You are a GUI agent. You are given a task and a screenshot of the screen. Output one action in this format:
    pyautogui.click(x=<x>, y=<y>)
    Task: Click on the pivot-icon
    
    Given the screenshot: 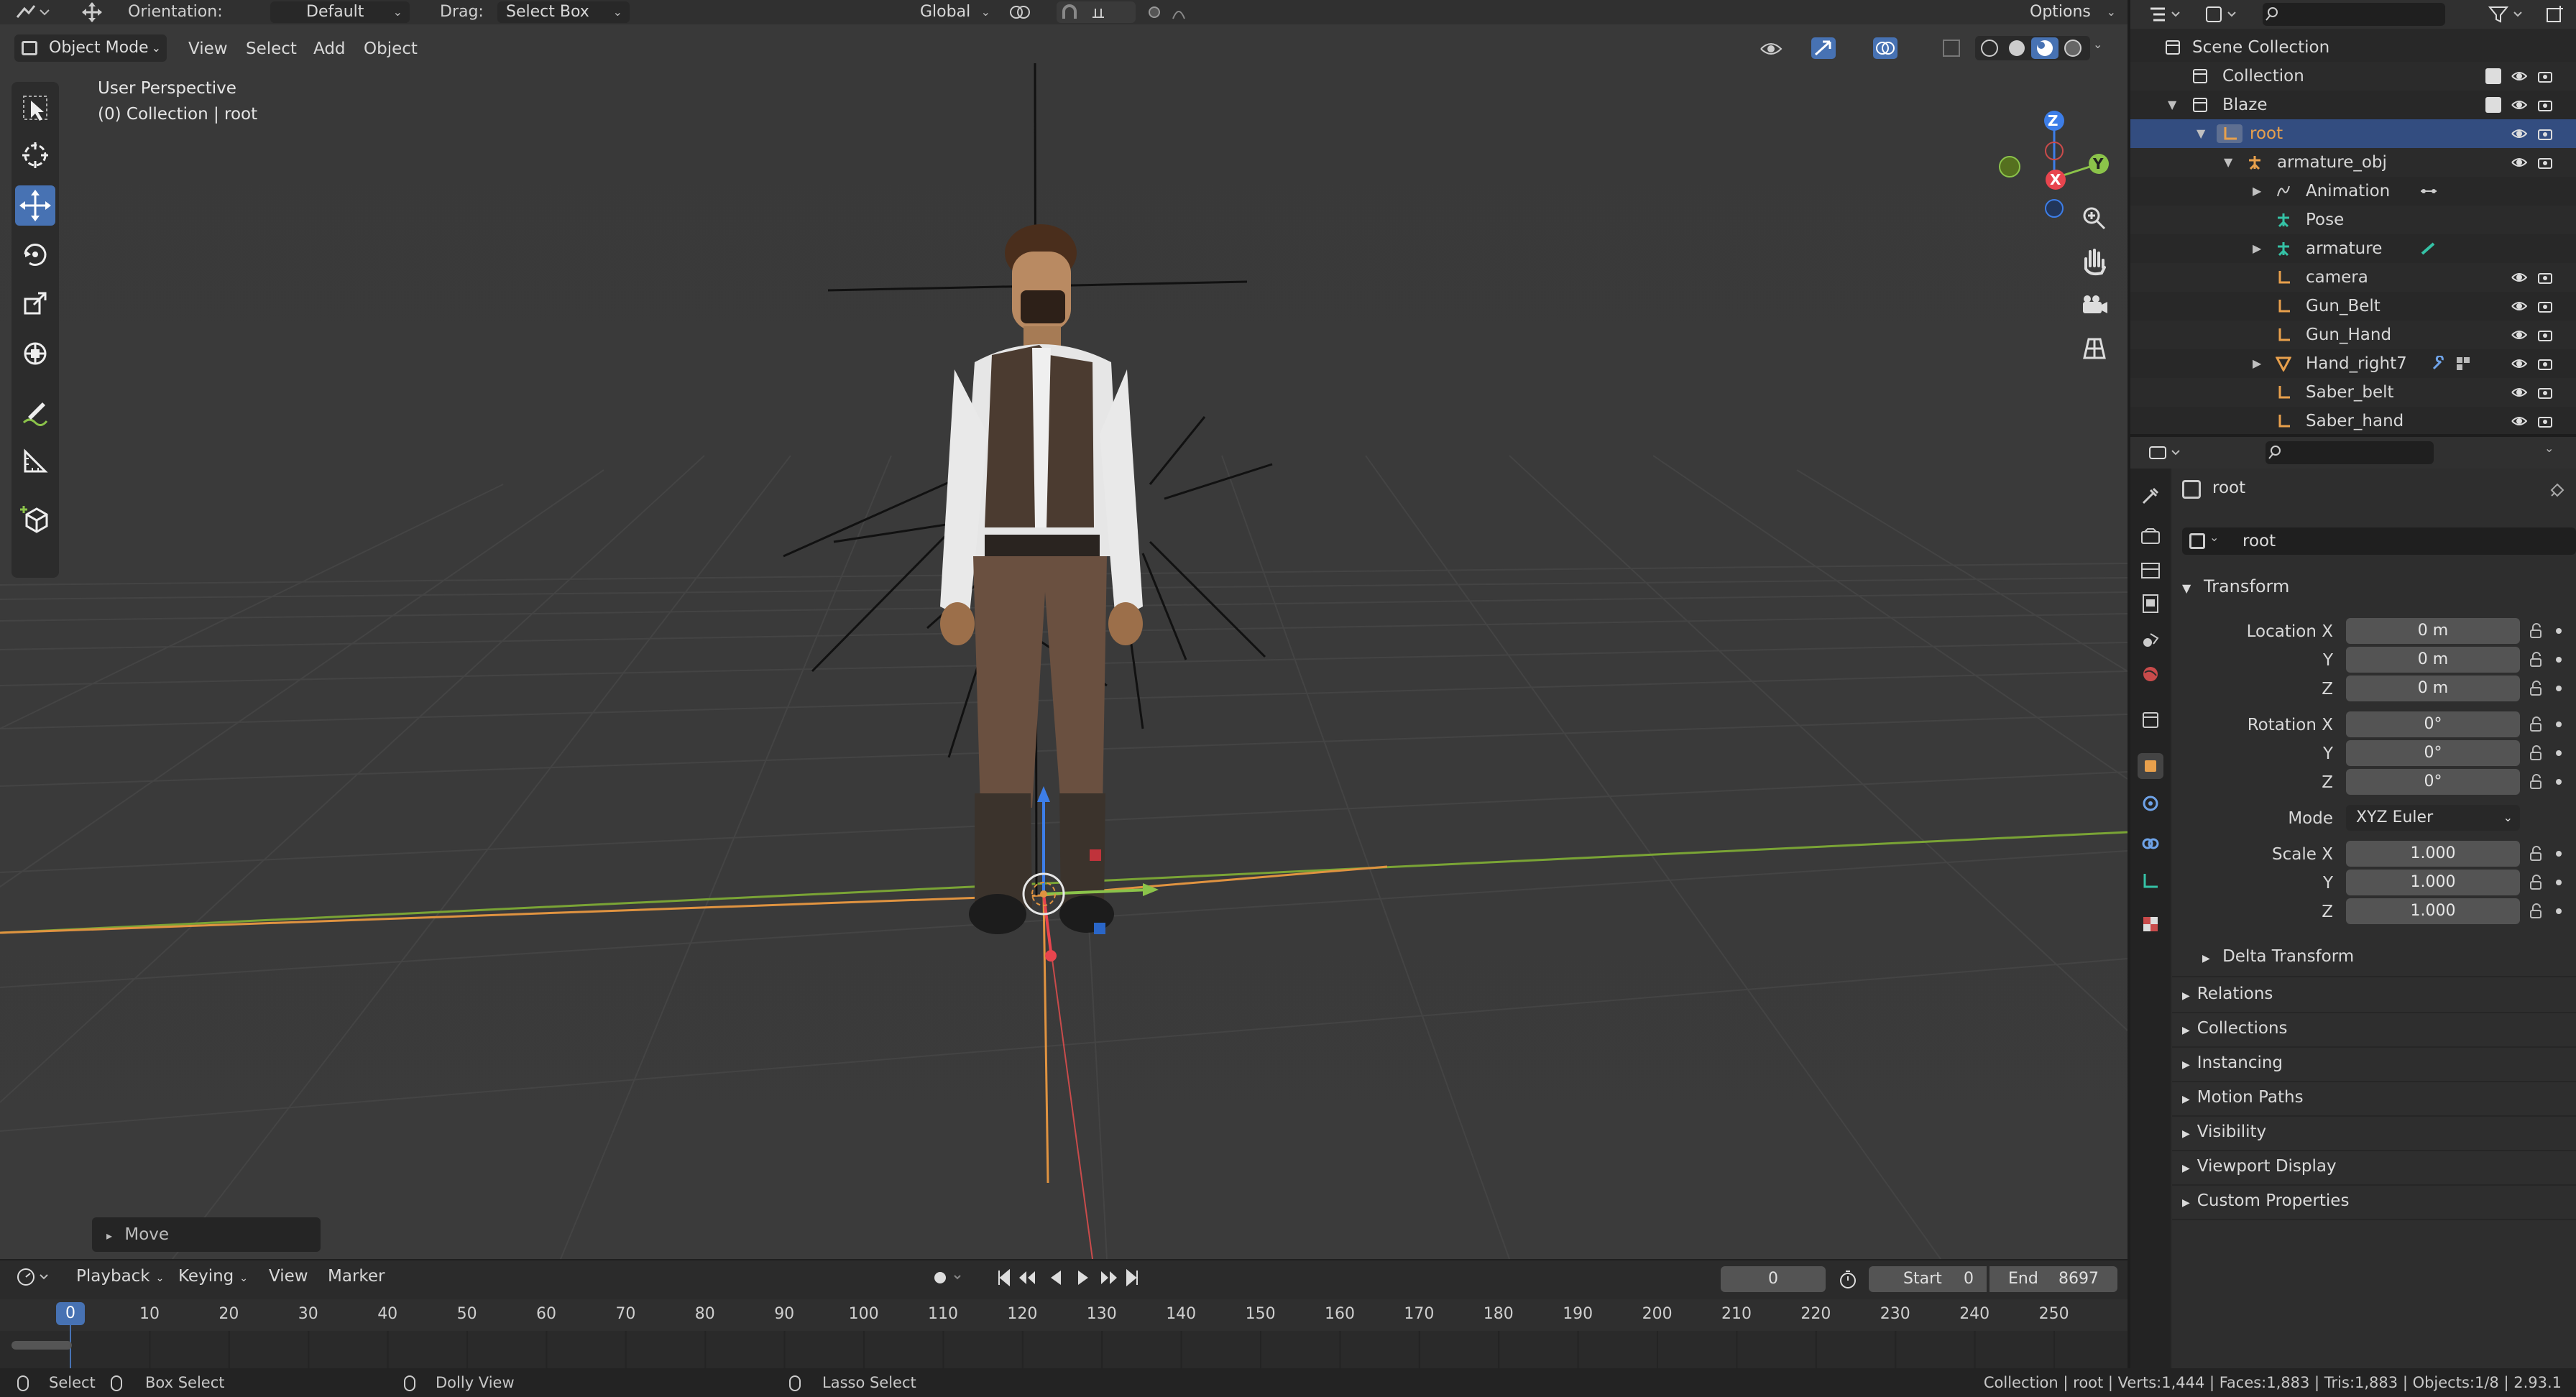 What is the action you would take?
    pyautogui.click(x=1026, y=12)
    